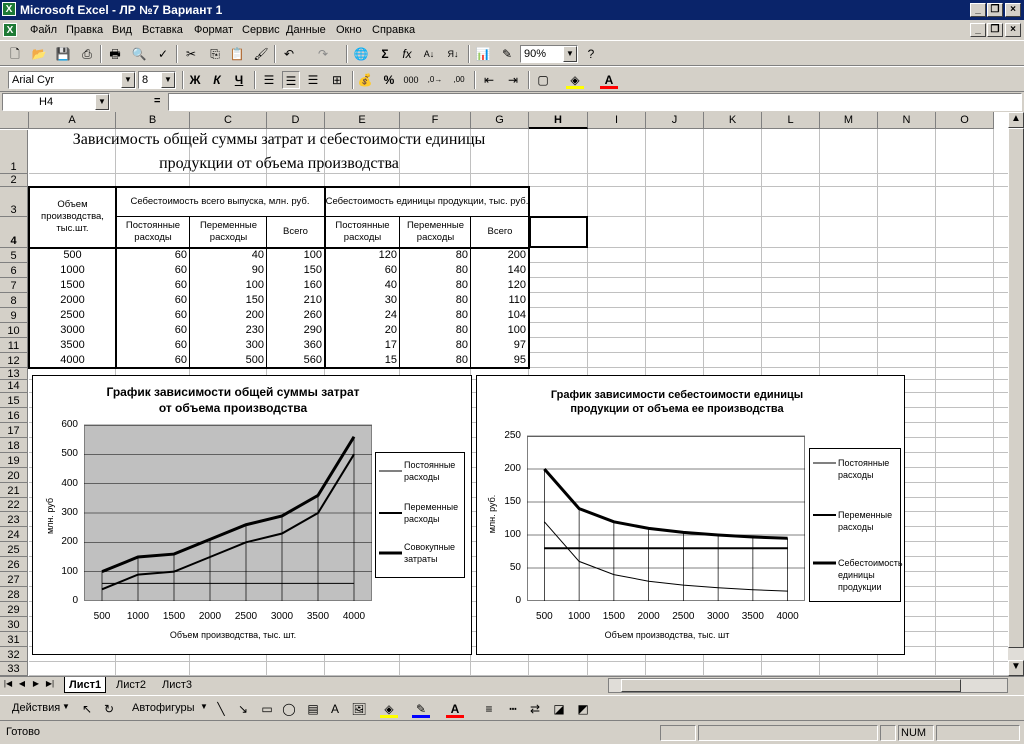  Describe the element at coordinates (14, 624) in the screenshot. I see `row-header-30: 30` at that location.